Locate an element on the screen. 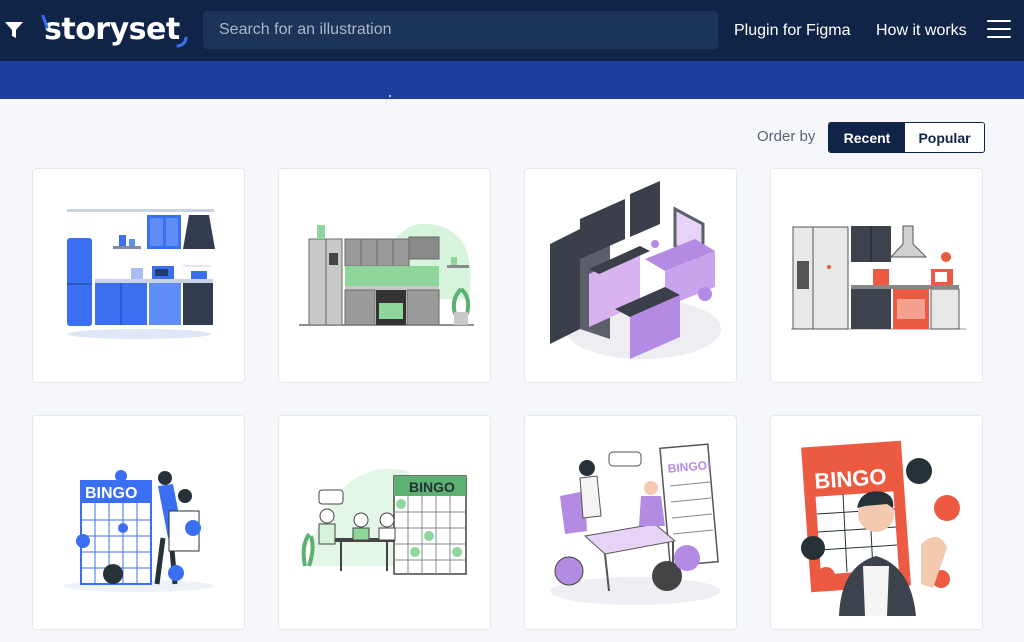 The image size is (1024, 642). order-by-label: Order by is located at coordinates (786, 136).